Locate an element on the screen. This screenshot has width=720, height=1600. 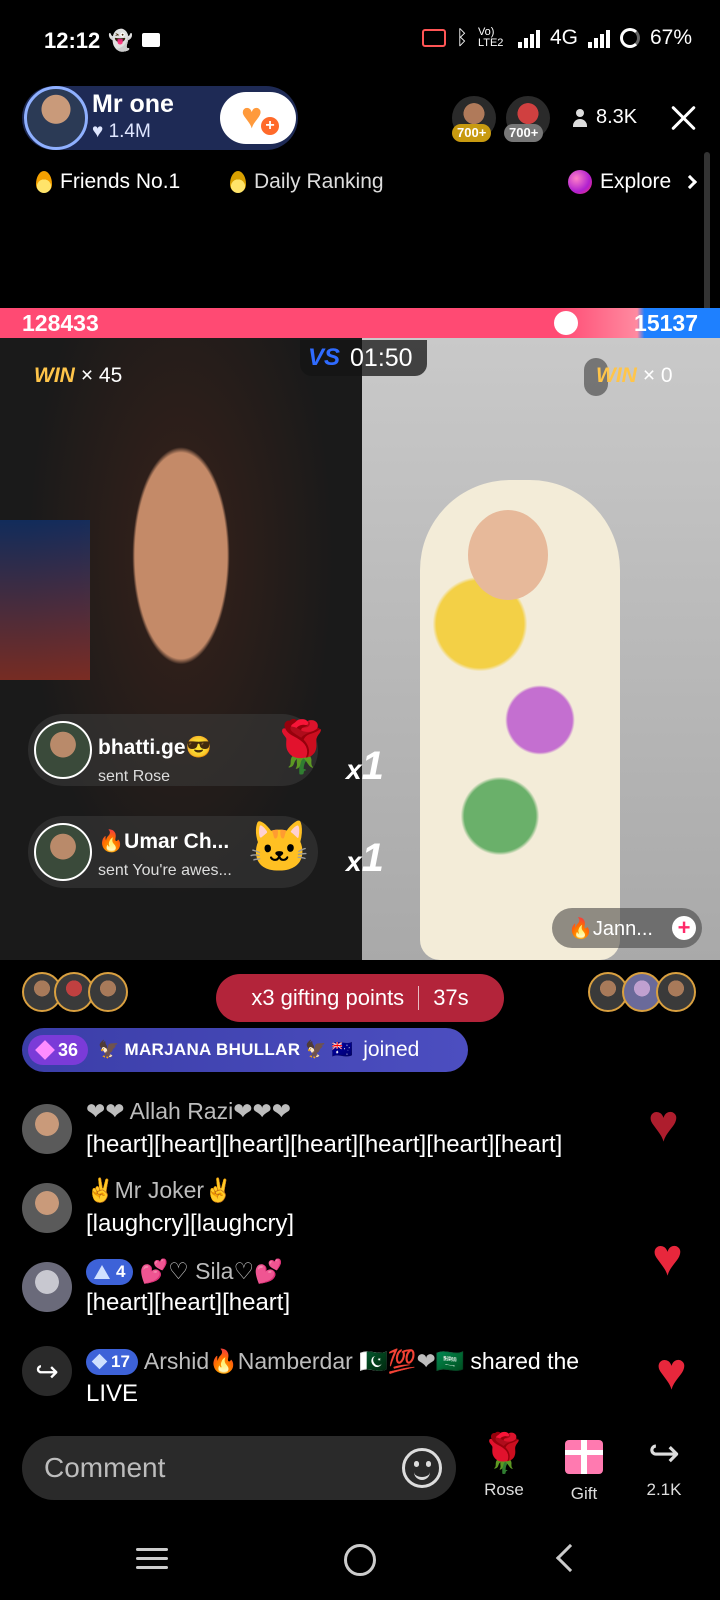
commenter-name: 💕♡ Sila♡💕 is located at coordinates (211, 1271).